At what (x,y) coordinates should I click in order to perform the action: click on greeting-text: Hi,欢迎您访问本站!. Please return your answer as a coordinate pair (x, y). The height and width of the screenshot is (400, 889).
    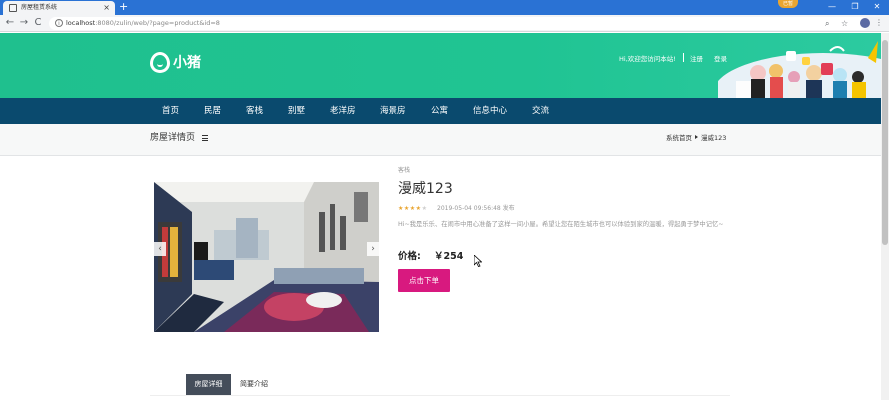
    Looking at the image, I should click on (647, 59).